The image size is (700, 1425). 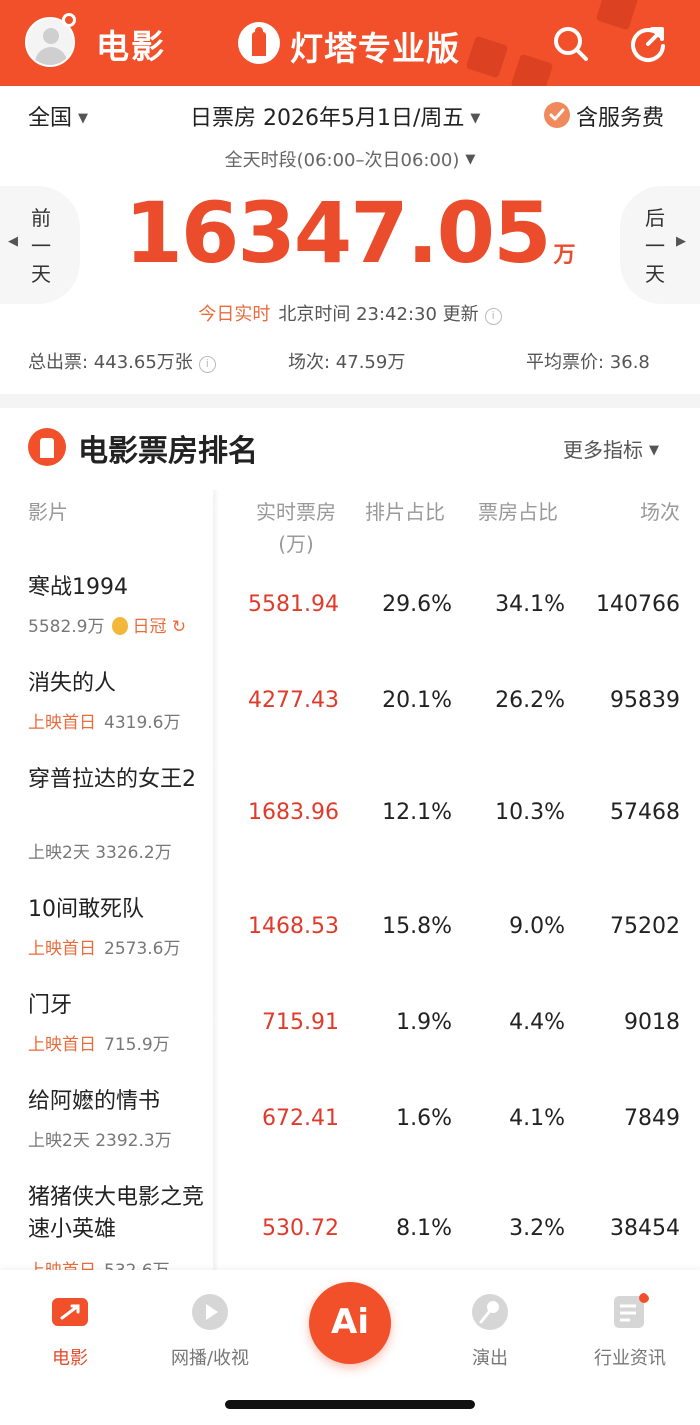 What do you see at coordinates (630, 1358) in the screenshot?
I see `nav-label: 行业资讯` at bounding box center [630, 1358].